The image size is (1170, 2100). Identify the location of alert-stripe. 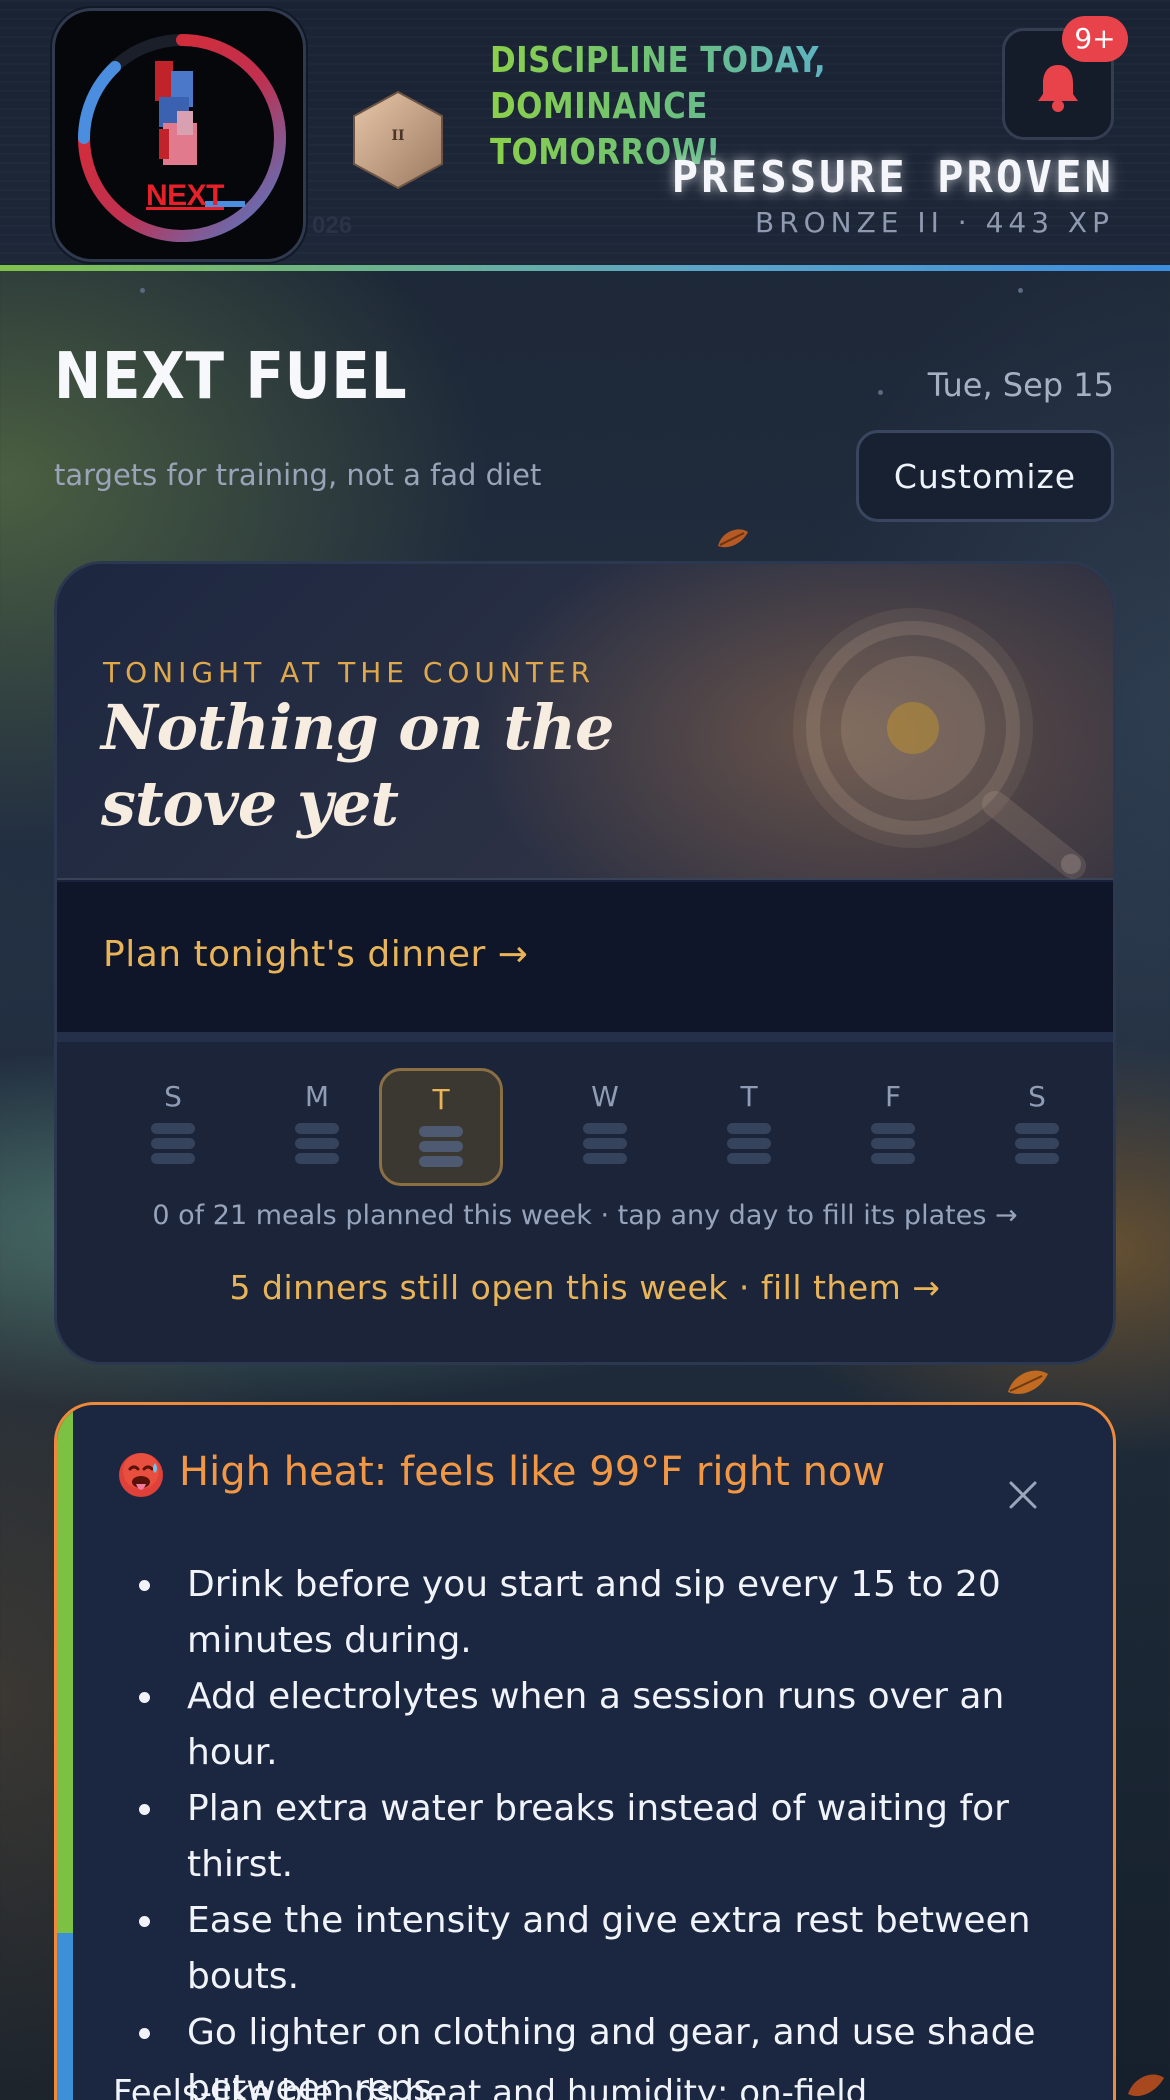
(65, 1752).